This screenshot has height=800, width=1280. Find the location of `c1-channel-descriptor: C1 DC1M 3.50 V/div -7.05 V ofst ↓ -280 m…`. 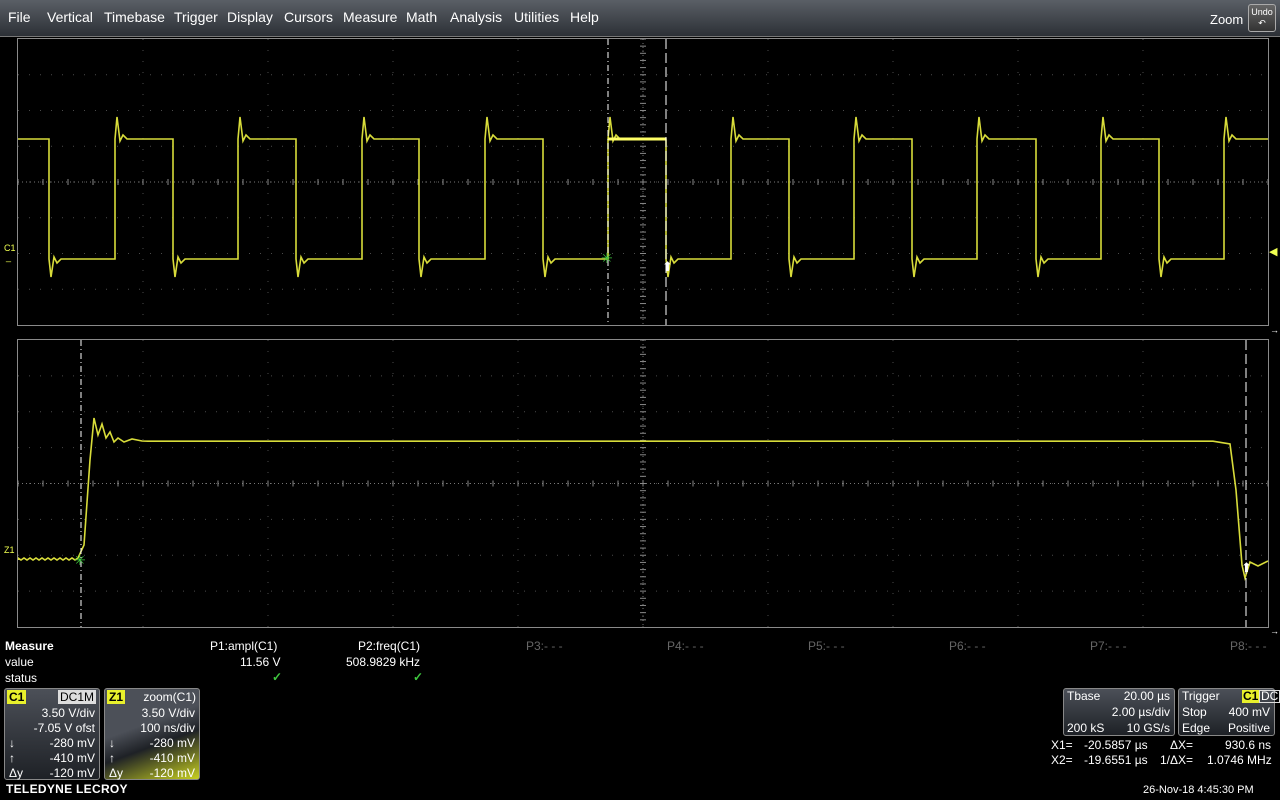

c1-channel-descriptor: C1 DC1M 3.50 V/div -7.05 V ofst ↓ -280 m… is located at coordinates (52, 734).